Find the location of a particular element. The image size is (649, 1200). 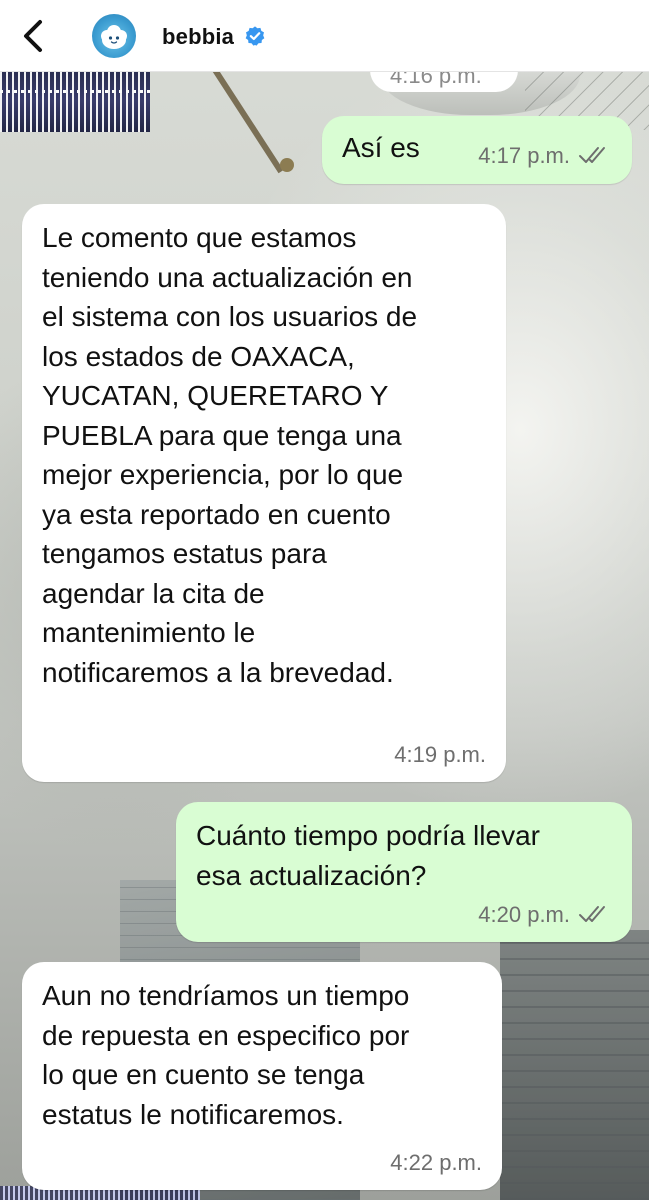

wallpaper-building-right is located at coordinates (574, 1065).